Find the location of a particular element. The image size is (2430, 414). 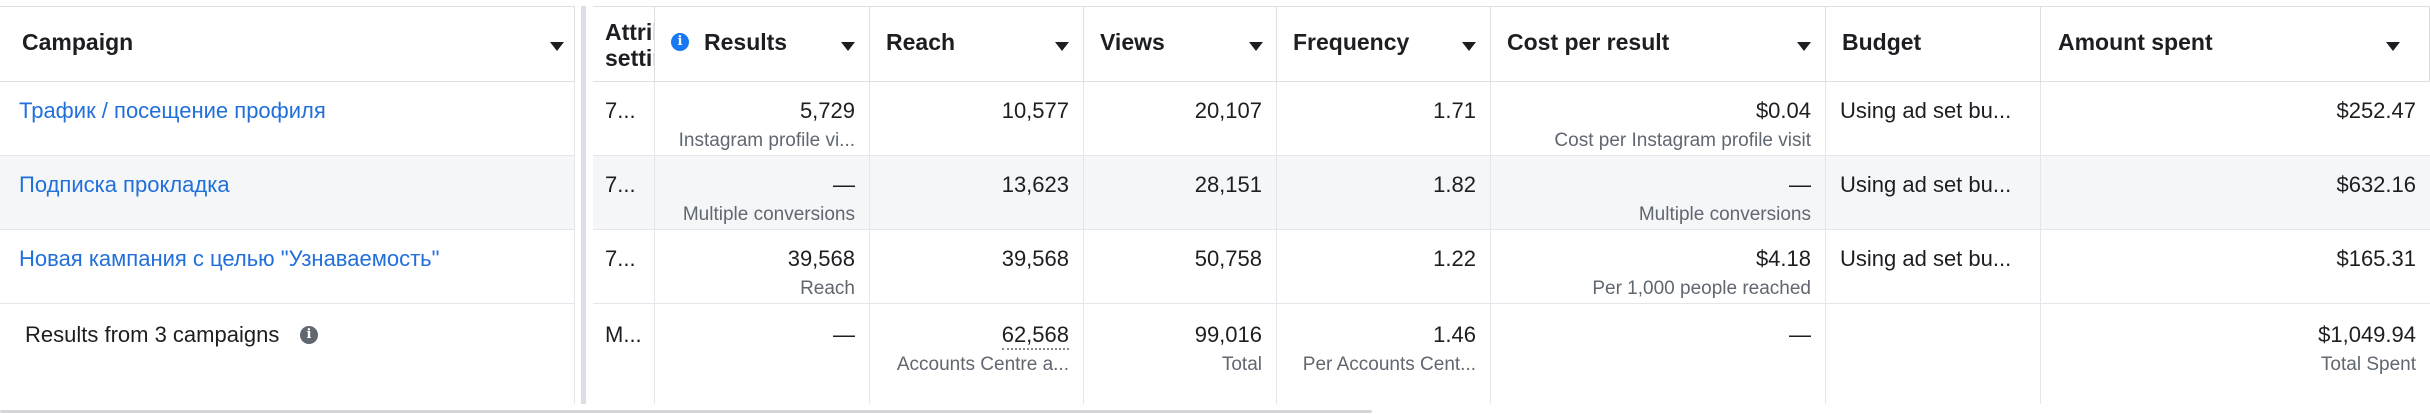

column-header-cost-per-result: Cost per result is located at coordinates (1658, 44).